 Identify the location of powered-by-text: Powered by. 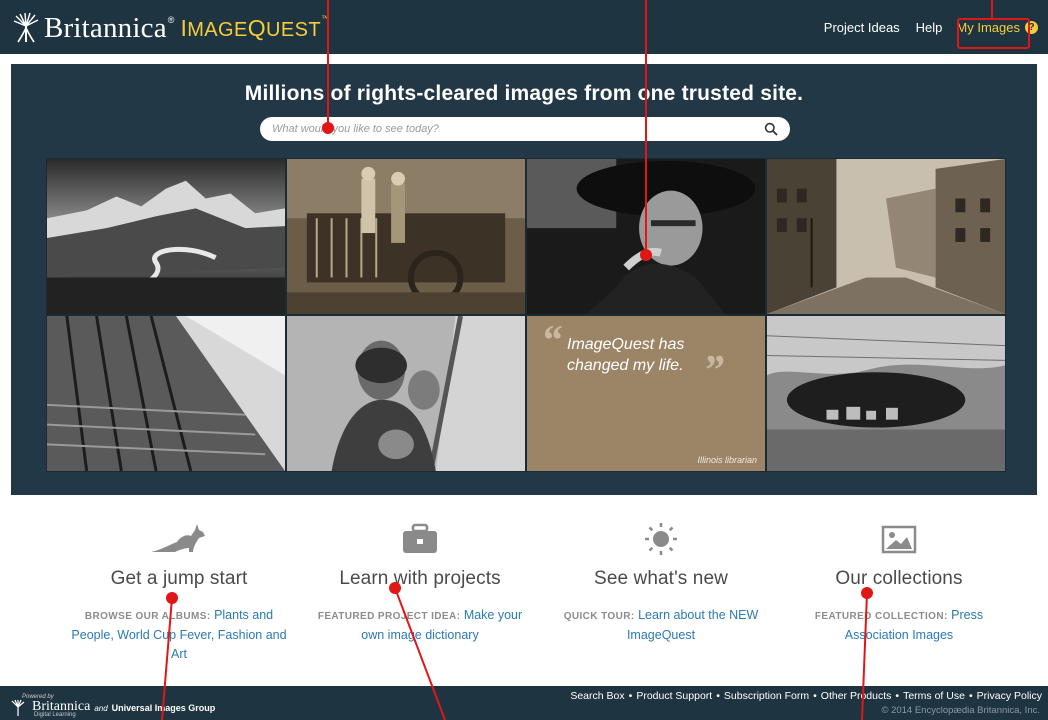
(38, 697).